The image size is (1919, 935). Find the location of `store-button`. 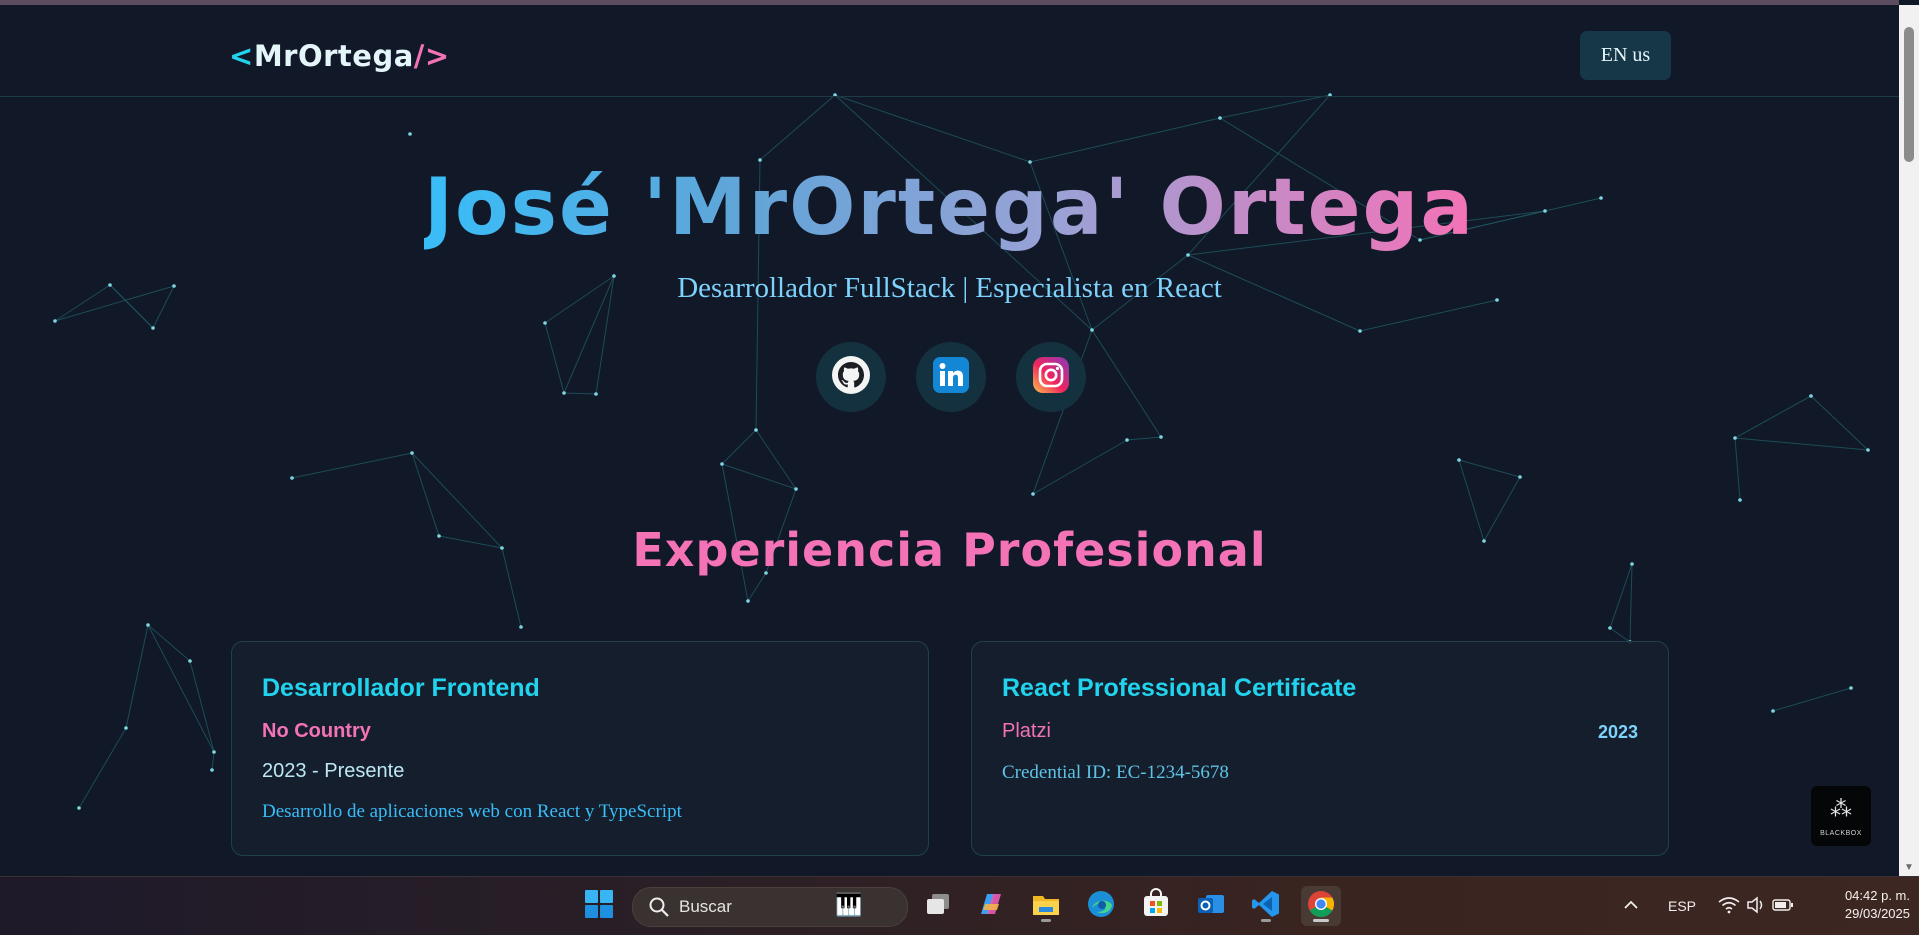

store-button is located at coordinates (1156, 906).